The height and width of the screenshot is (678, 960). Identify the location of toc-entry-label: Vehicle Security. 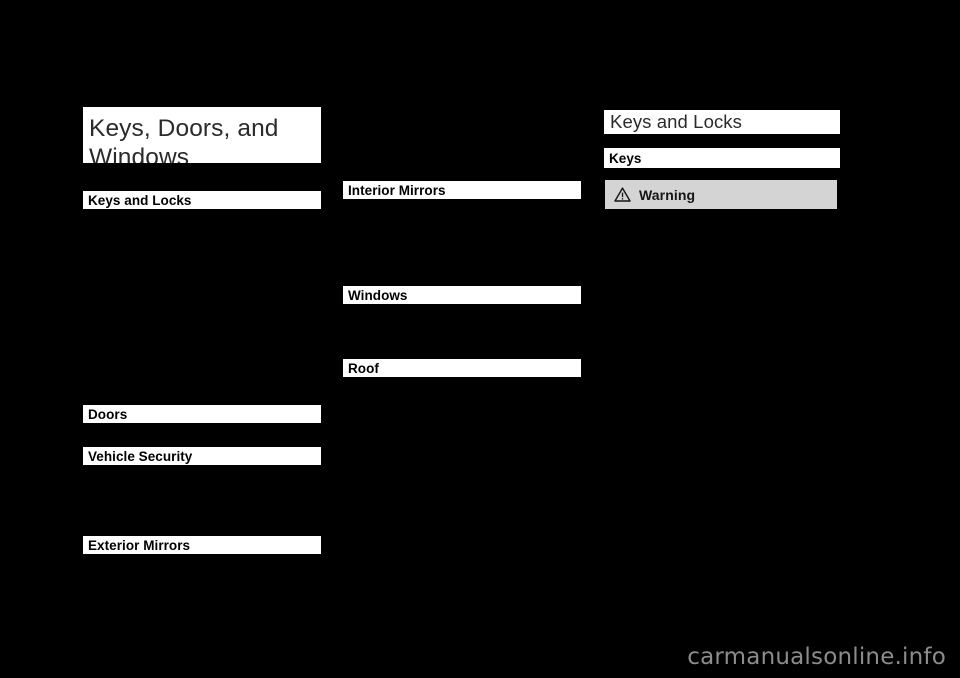
(140, 456).